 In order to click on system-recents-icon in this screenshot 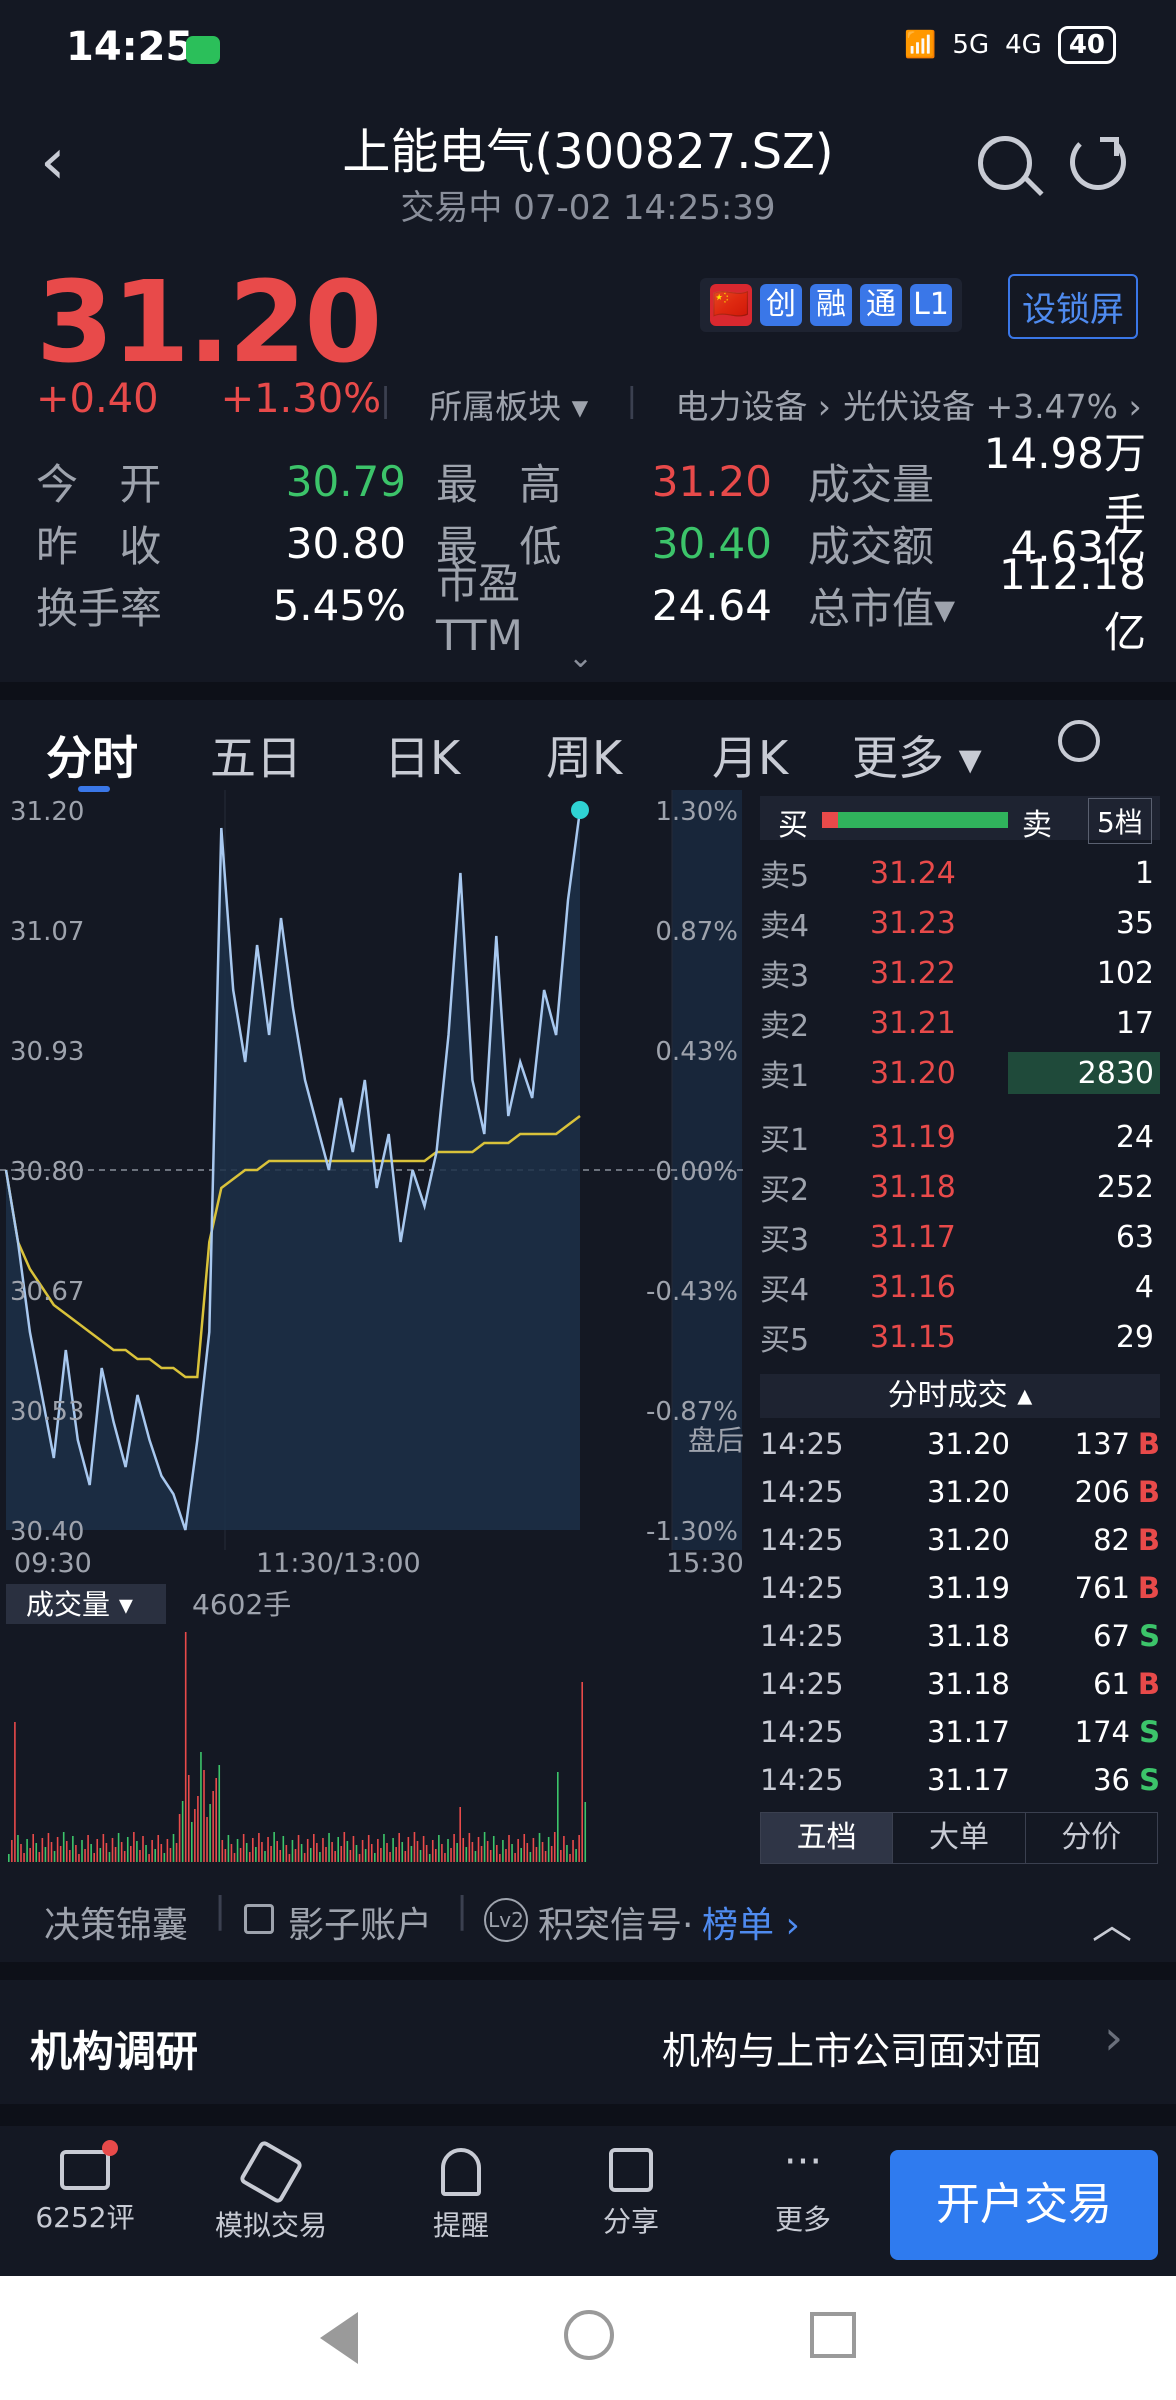, I will do `click(833, 2335)`.